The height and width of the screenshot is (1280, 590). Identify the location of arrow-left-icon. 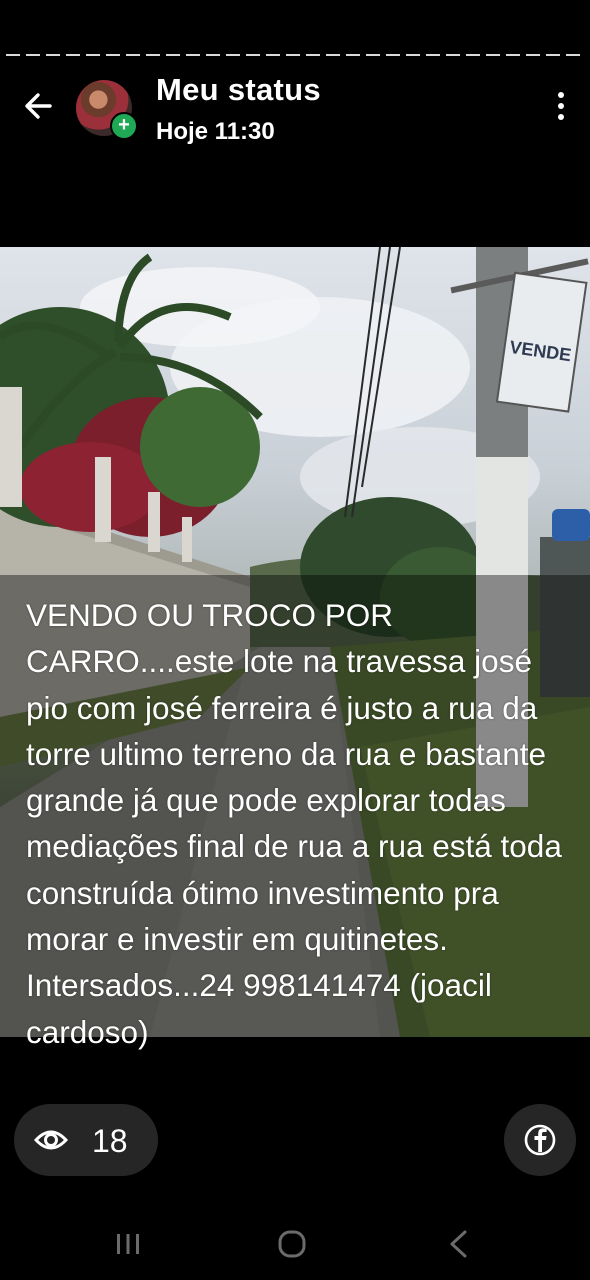
(38, 106).